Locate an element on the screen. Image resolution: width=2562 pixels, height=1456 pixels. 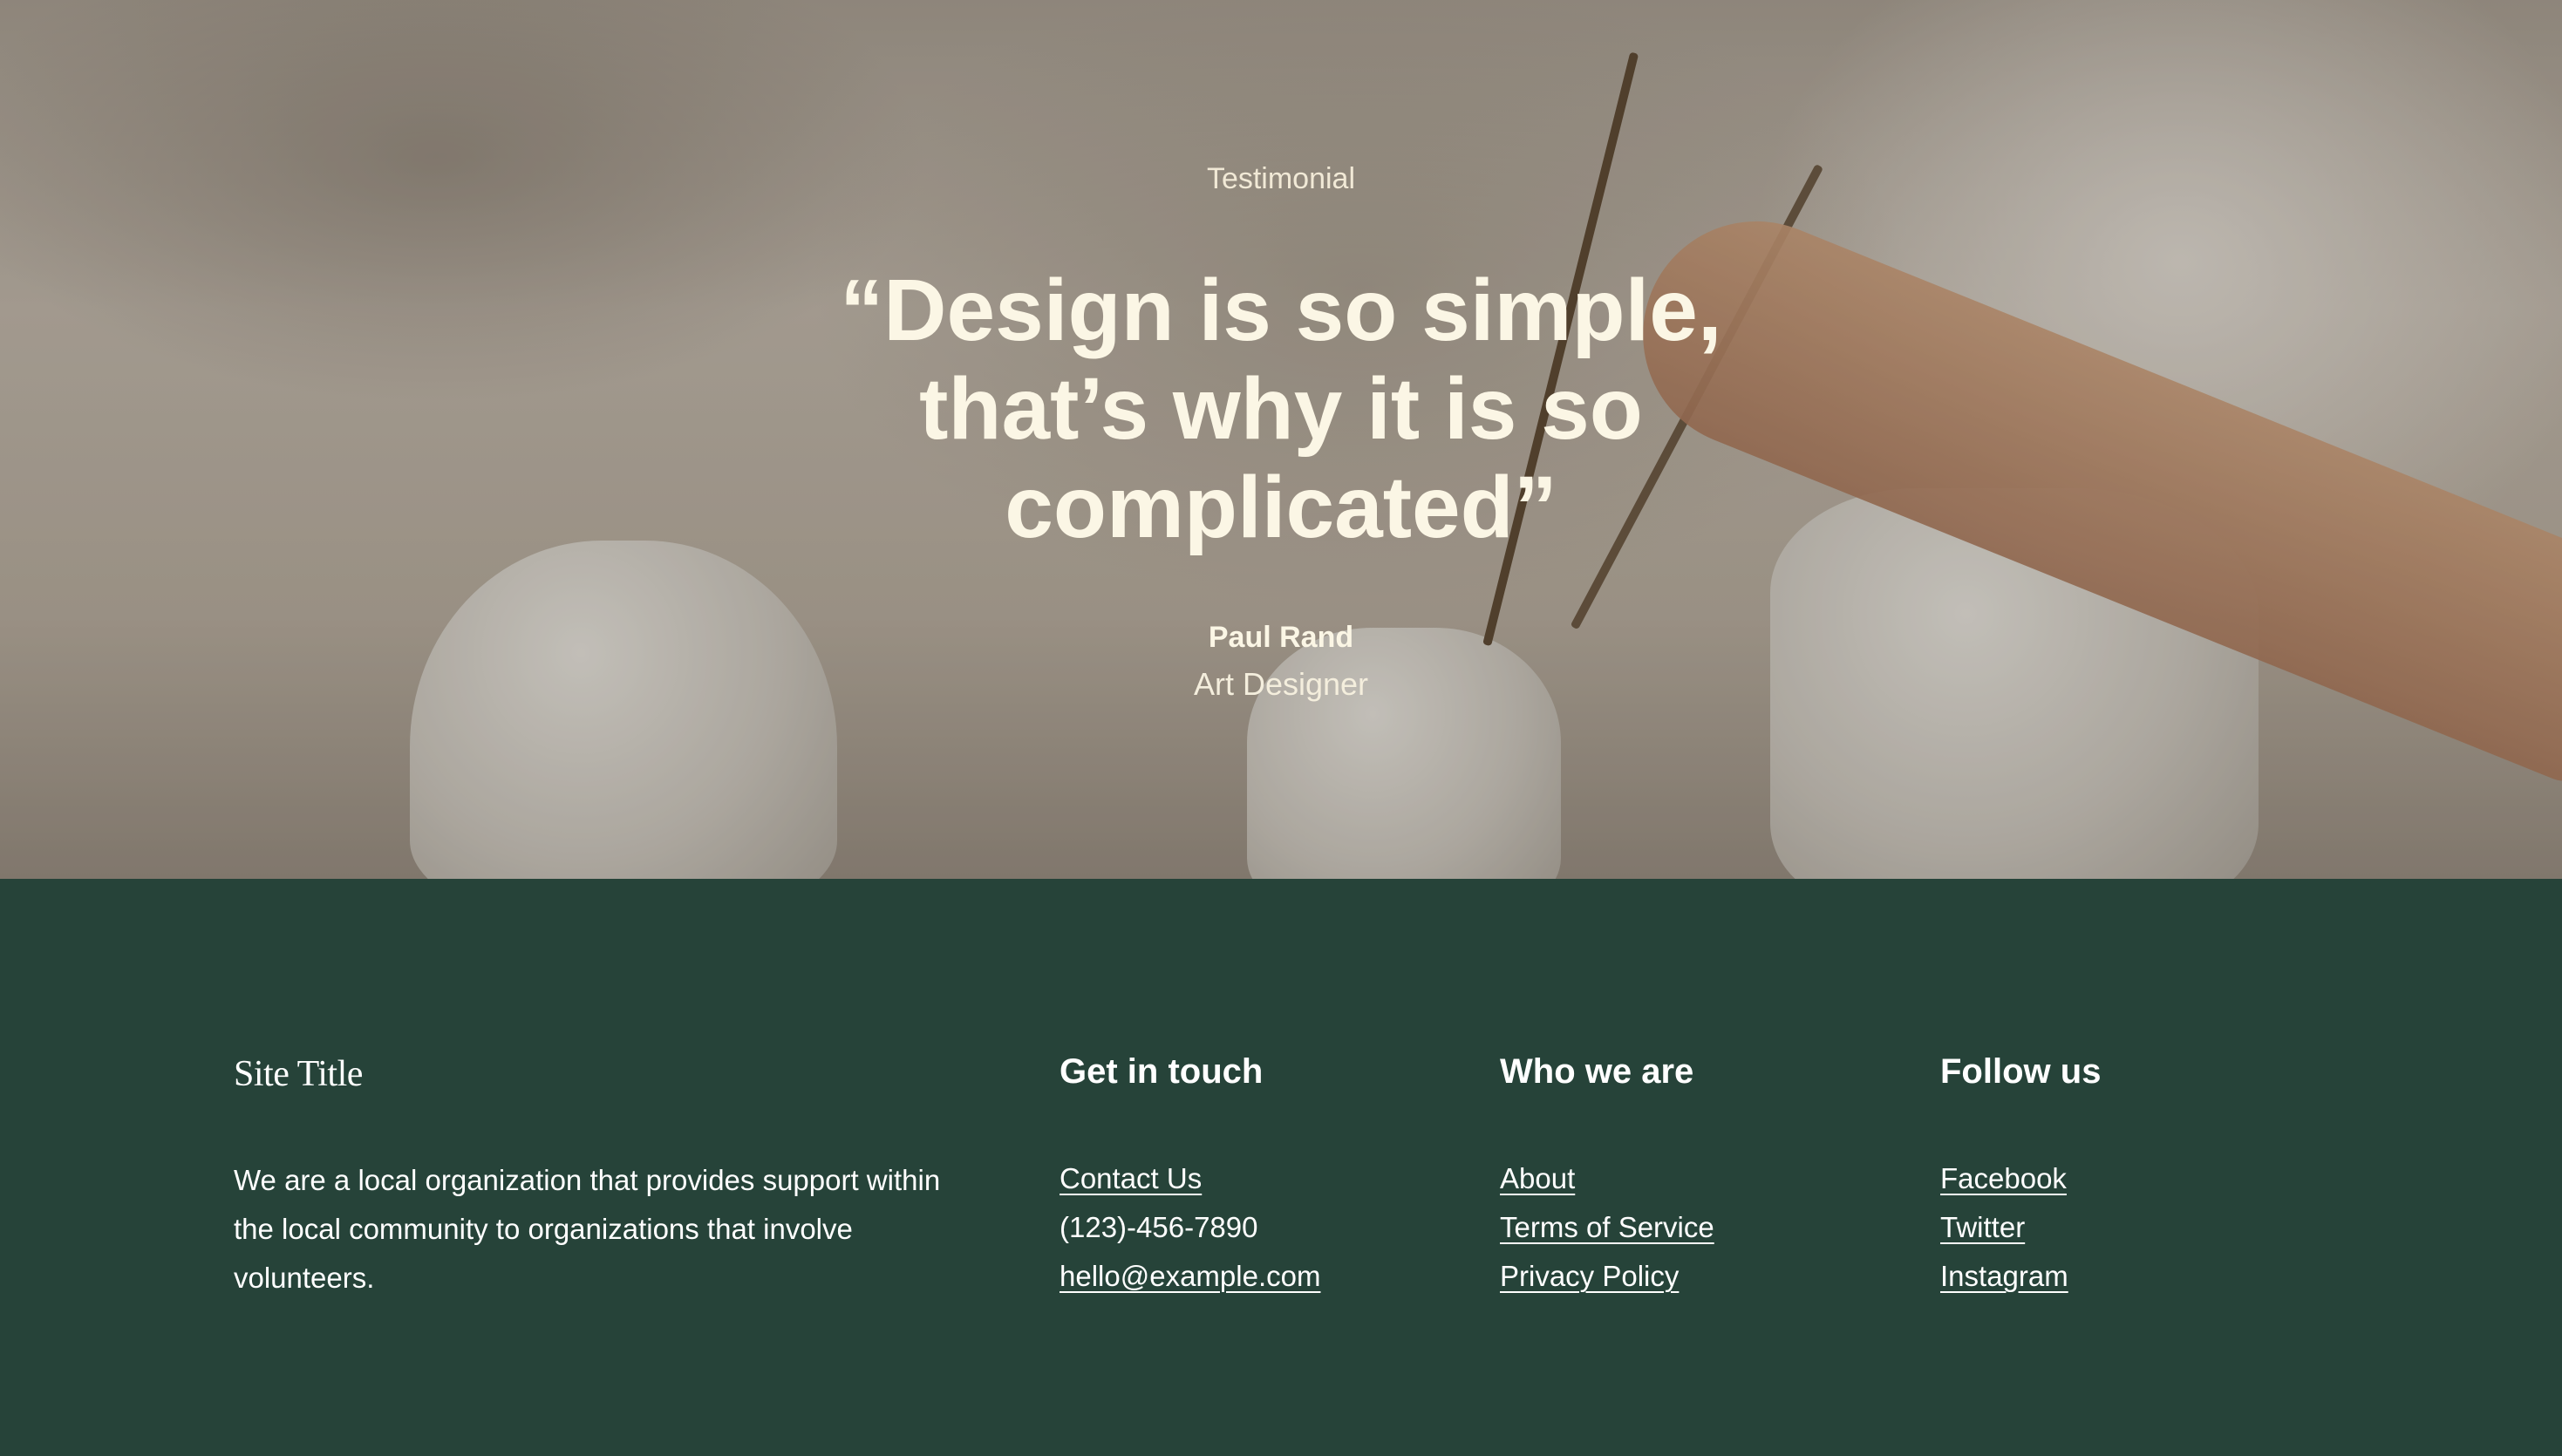
about-link: About is located at coordinates (1607, 1178).